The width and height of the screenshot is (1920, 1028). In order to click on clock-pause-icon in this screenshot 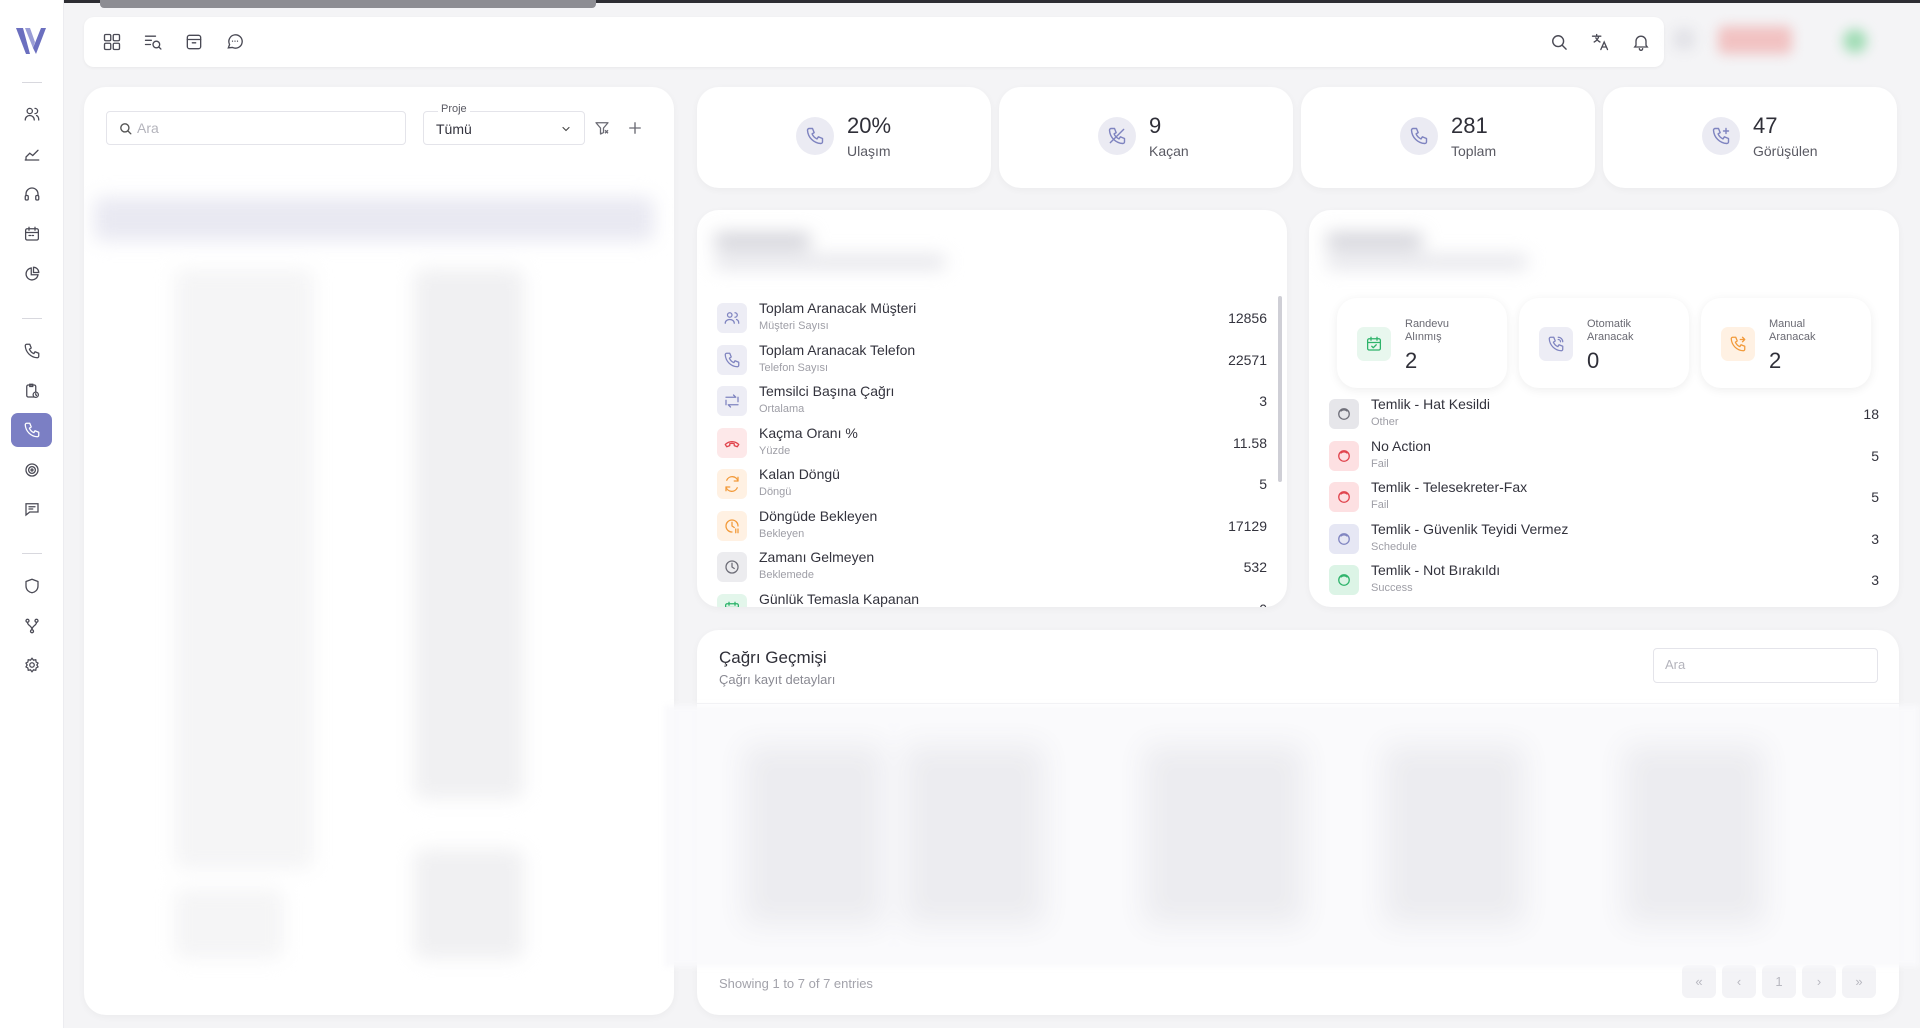, I will do `click(732, 525)`.